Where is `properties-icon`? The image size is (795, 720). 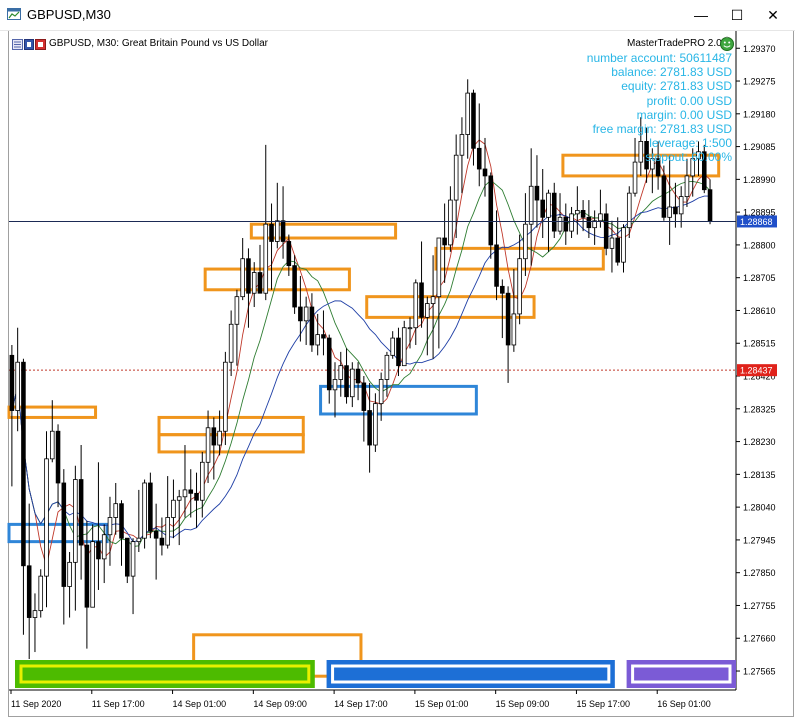
properties-icon is located at coordinates (17, 44).